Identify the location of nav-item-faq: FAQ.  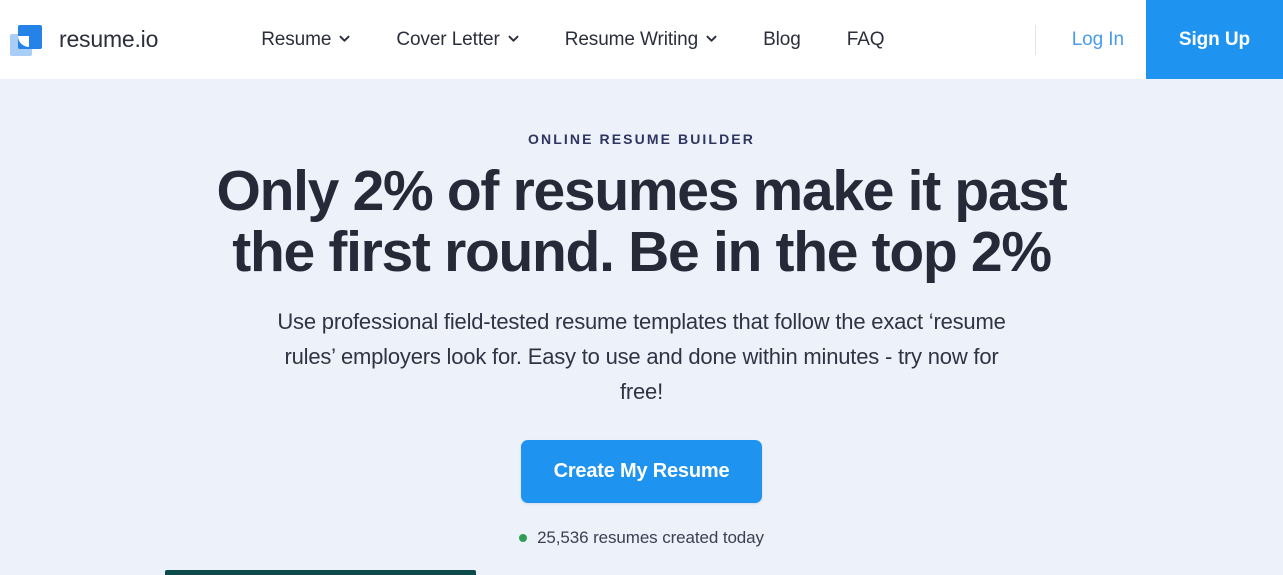
(866, 40).